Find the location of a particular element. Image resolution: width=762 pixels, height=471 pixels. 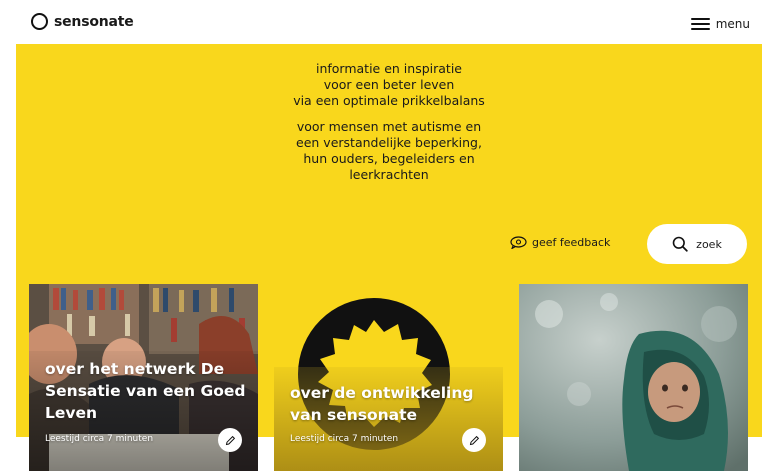

search-button: zoek is located at coordinates (697, 244).